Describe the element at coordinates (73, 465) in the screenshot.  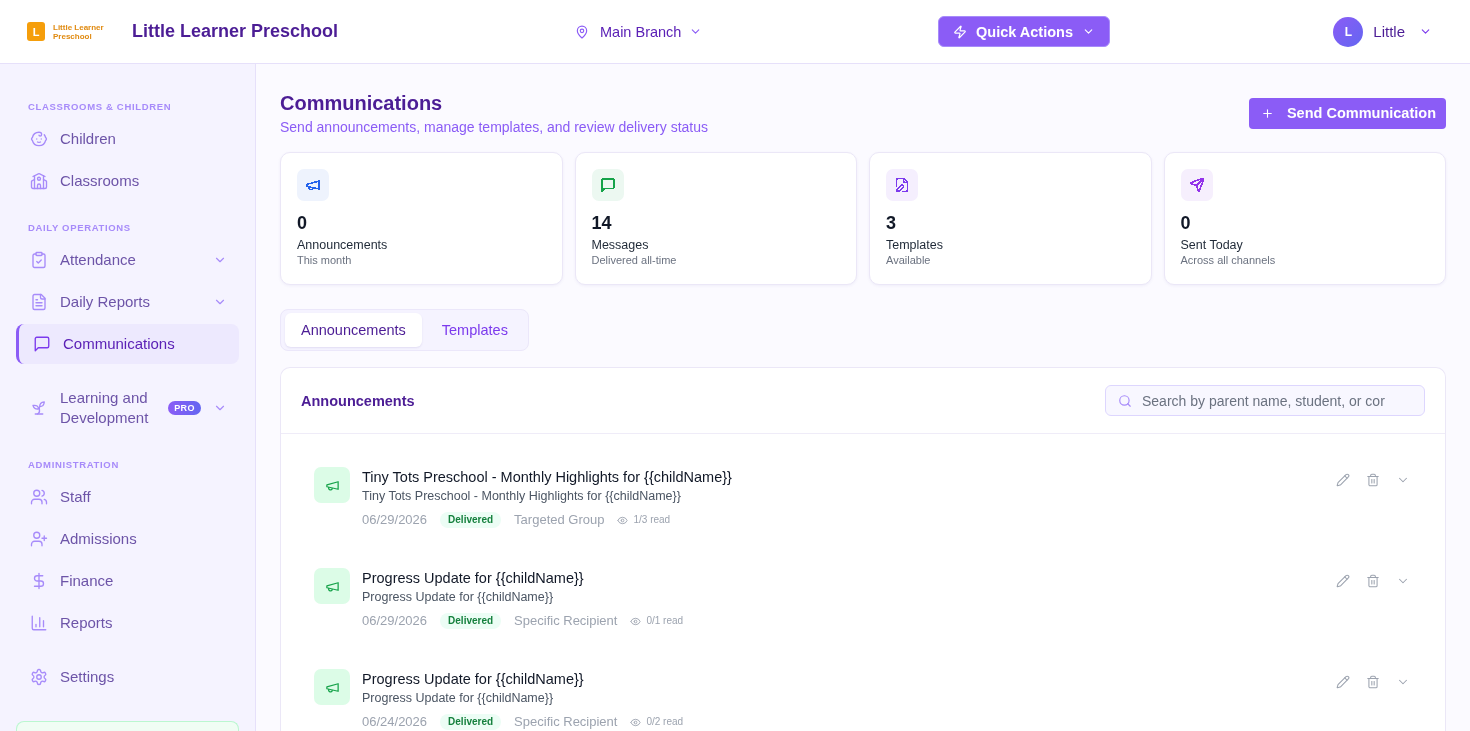
I see `section-heading: ADMINISTRATION` at that location.